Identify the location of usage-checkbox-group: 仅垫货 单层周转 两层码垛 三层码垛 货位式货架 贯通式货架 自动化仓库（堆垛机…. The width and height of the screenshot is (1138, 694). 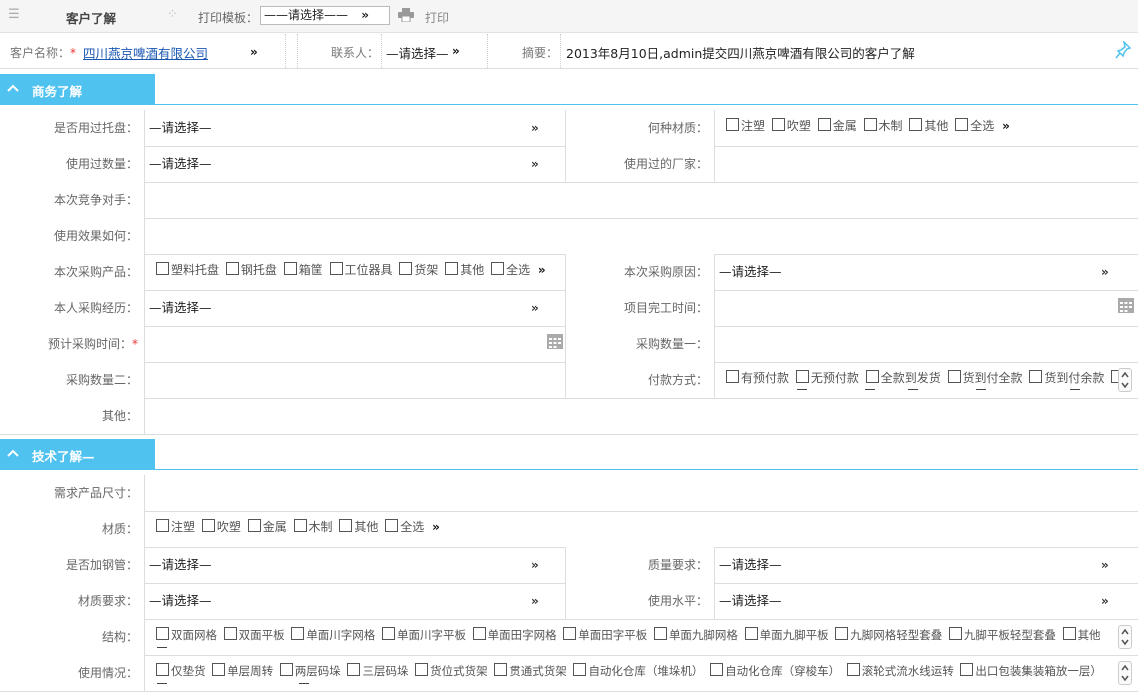
(627, 671).